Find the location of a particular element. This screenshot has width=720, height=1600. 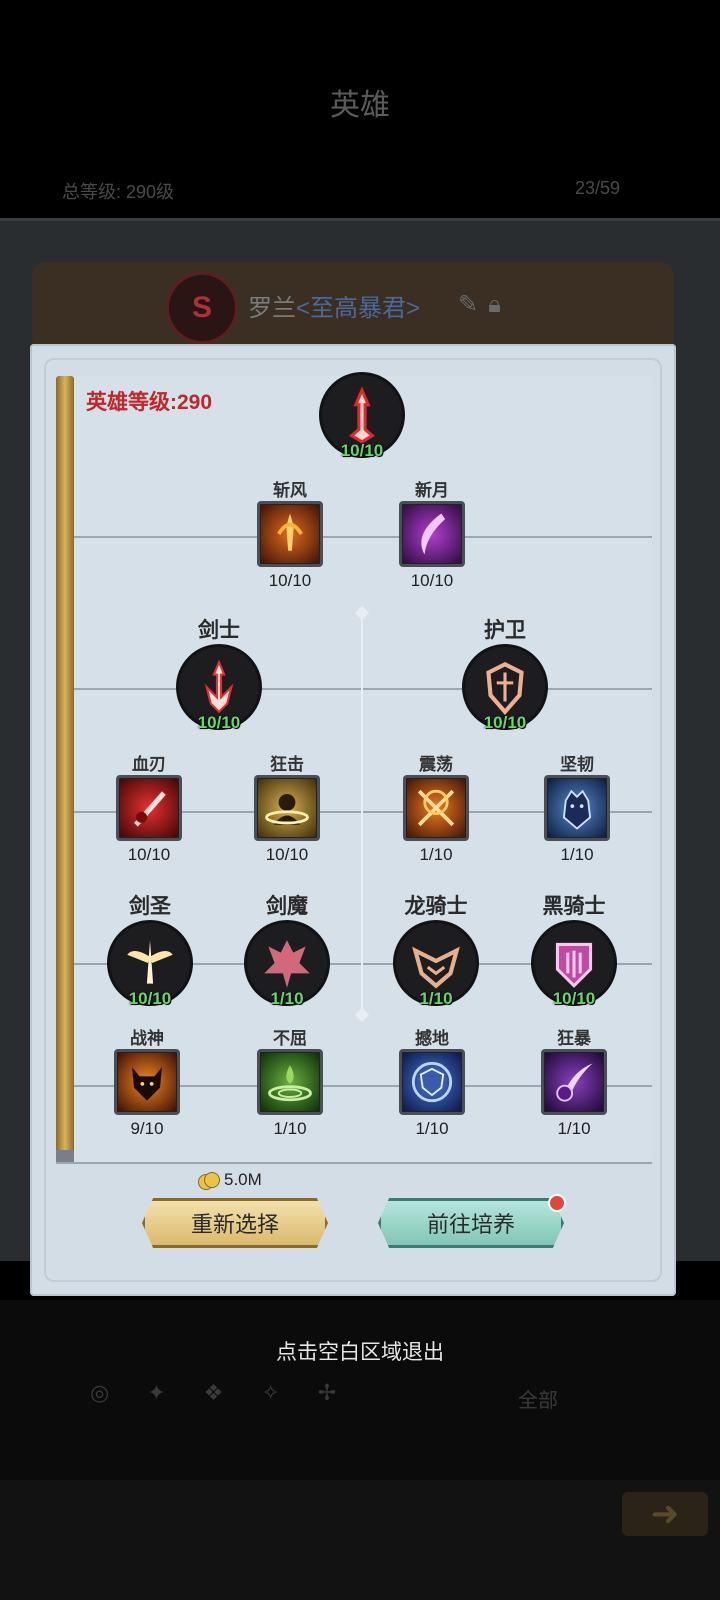

earth-shaker-icon is located at coordinates (432, 1082).